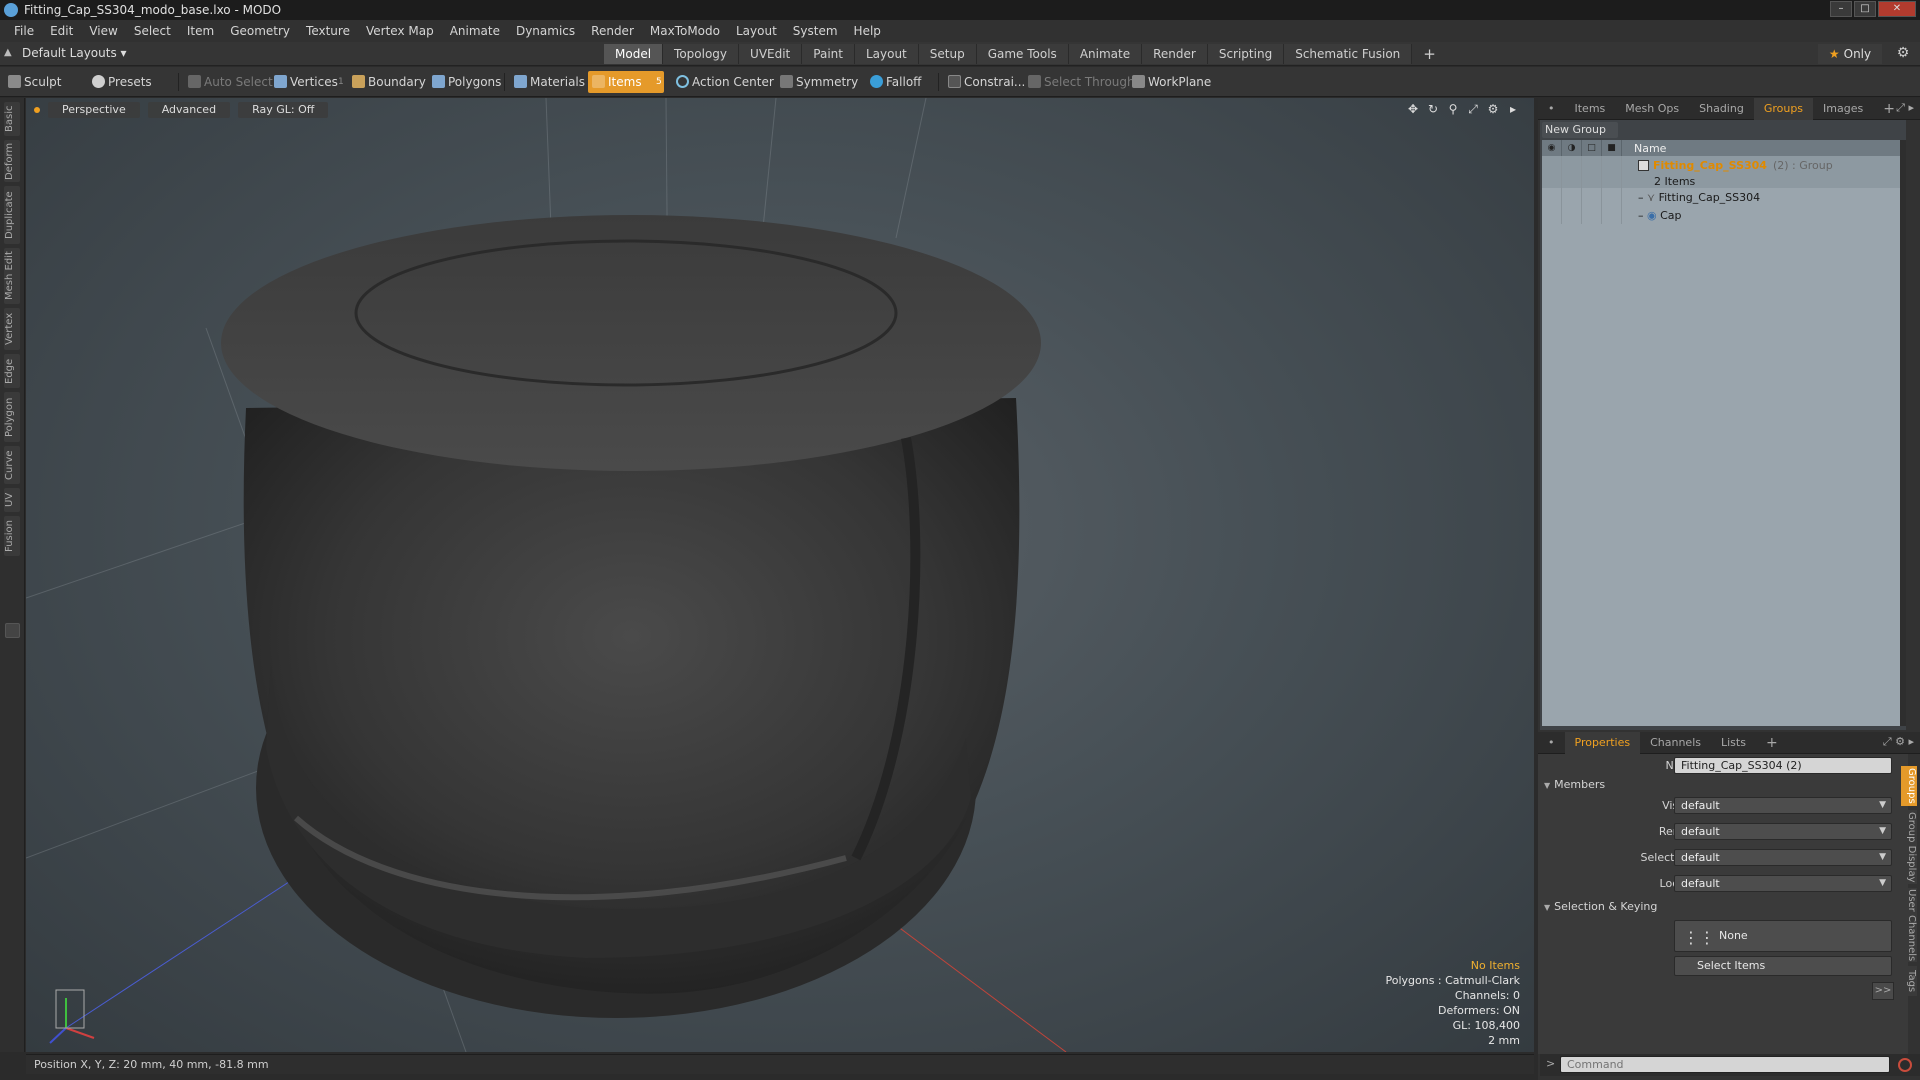  I want to click on tab-images: Images, so click(1843, 109).